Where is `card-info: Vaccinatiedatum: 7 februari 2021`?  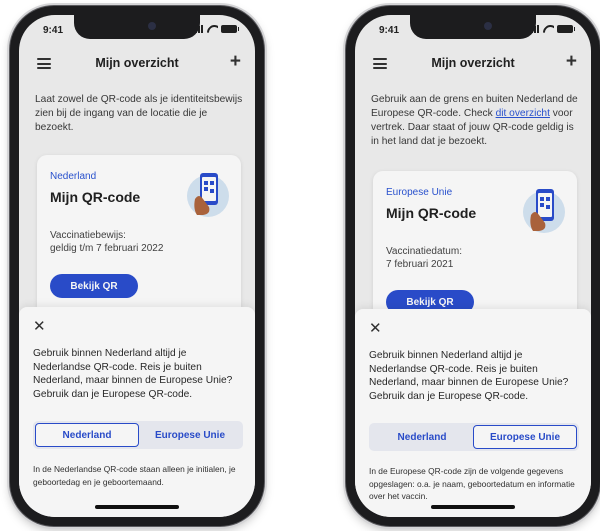 card-info: Vaccinatiedatum: 7 februari 2021 is located at coordinates (424, 258).